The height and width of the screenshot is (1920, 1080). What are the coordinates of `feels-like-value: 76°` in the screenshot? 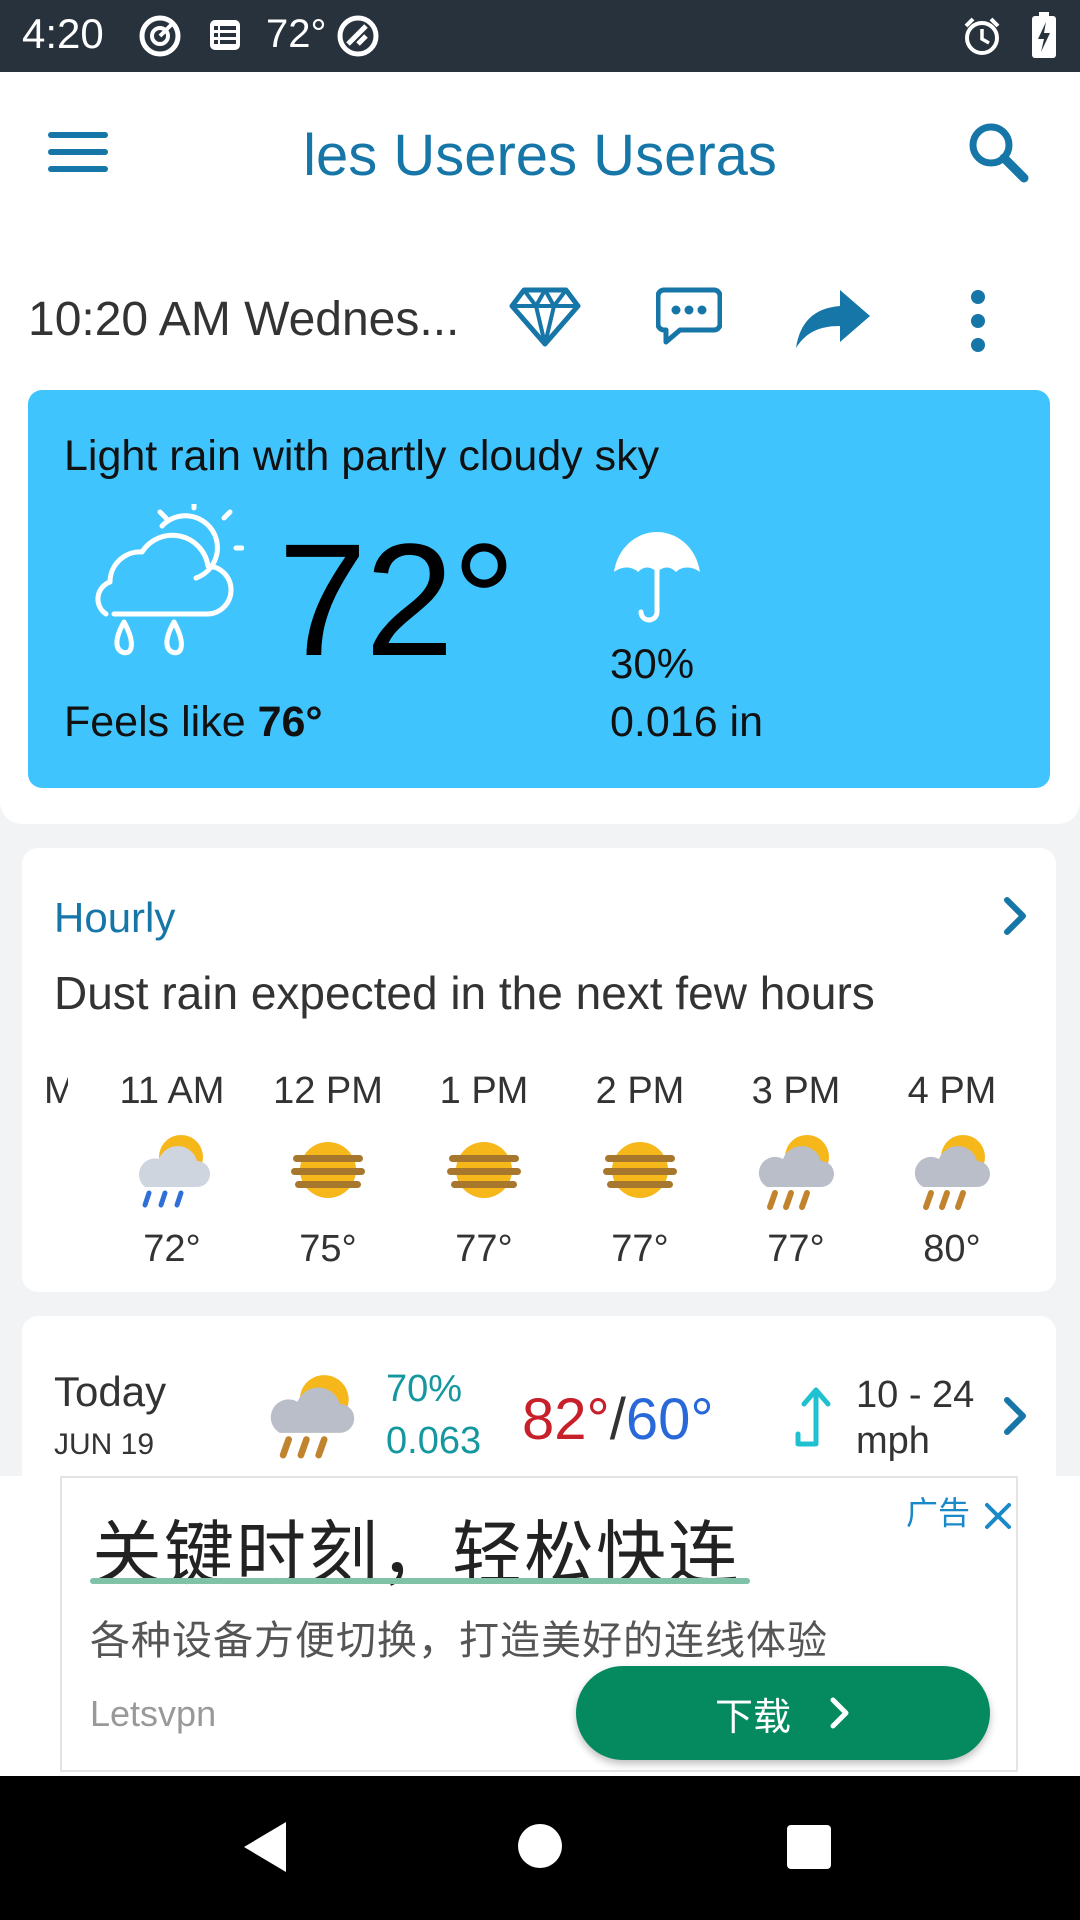 It's located at (290, 722).